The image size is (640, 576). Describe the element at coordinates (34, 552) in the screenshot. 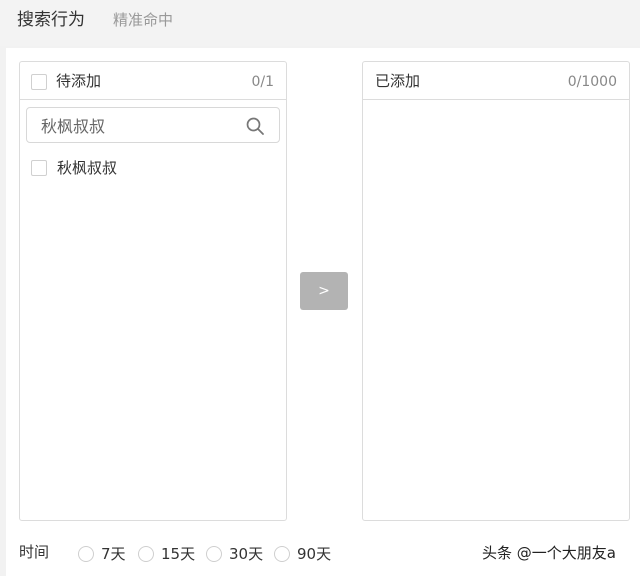

I see `time-label: 时间` at that location.